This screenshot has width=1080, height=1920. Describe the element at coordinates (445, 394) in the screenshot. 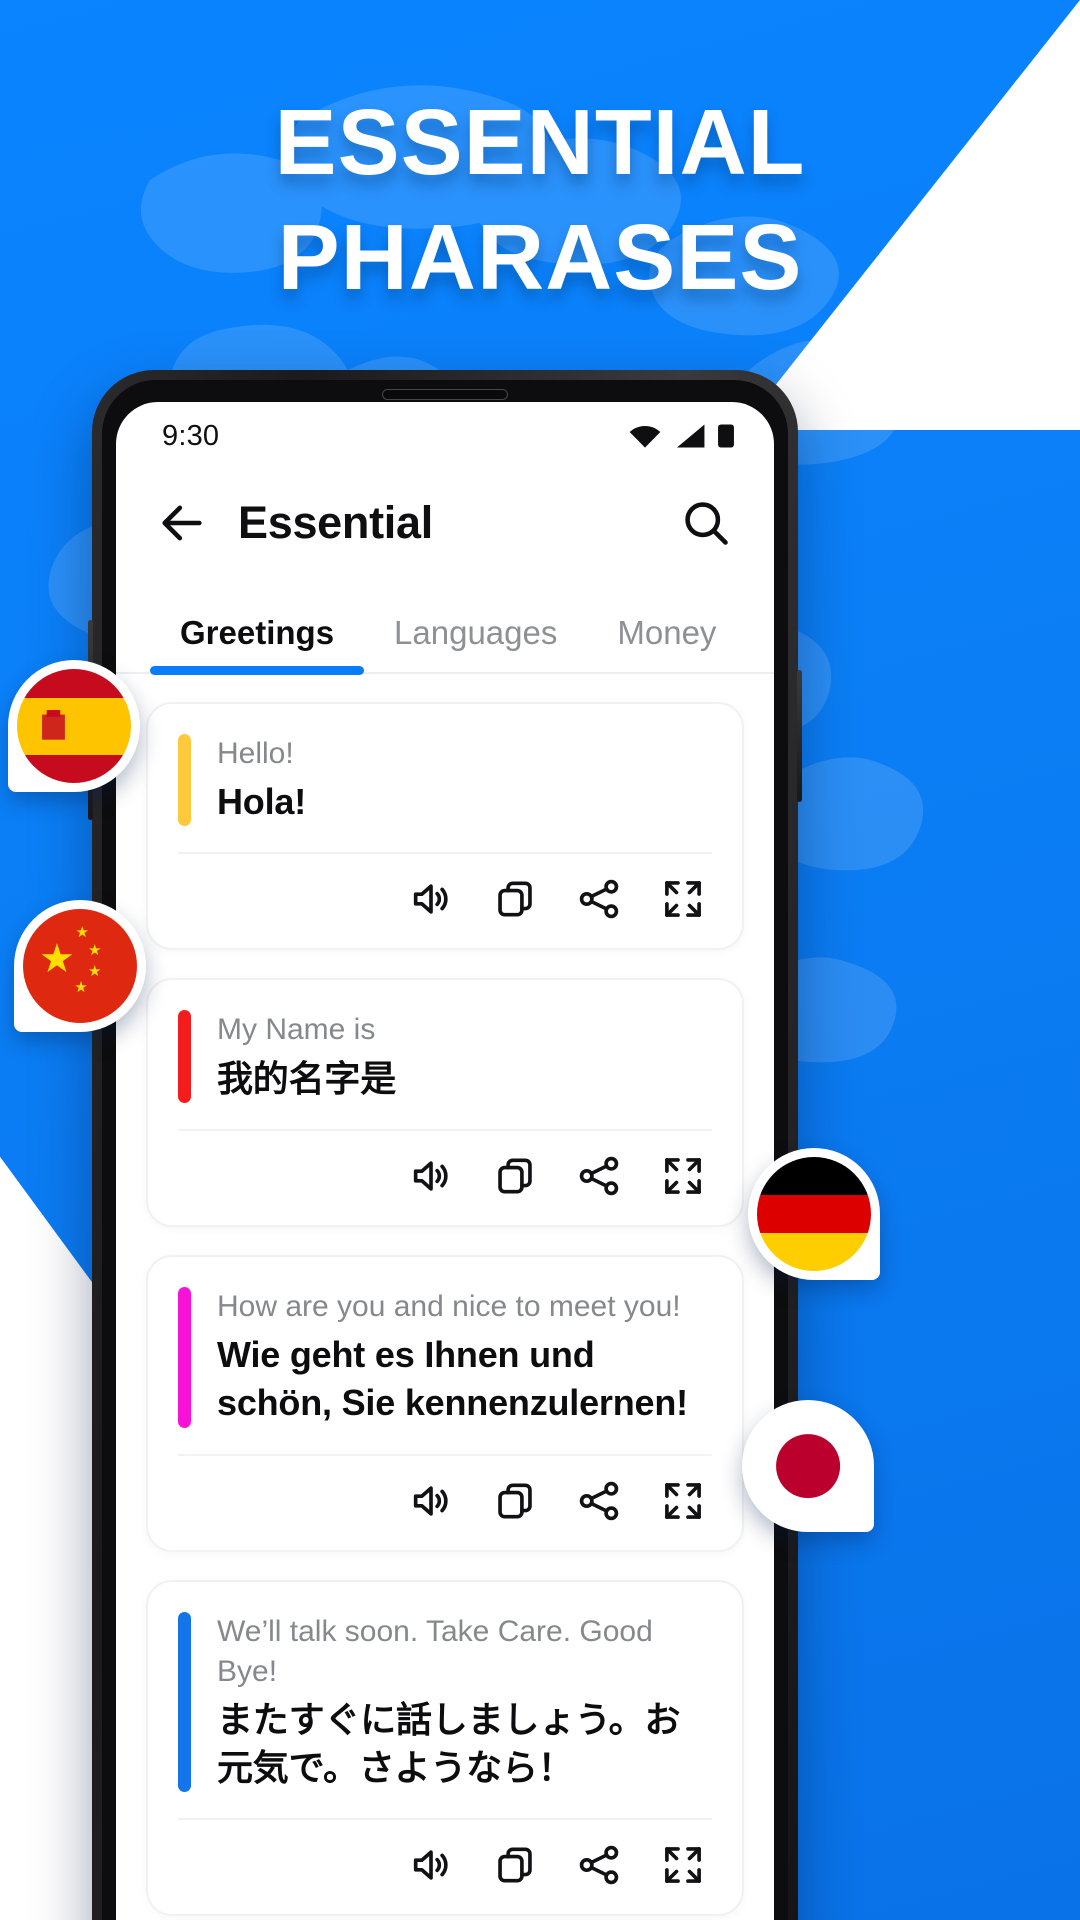

I see `earpiece-speaker` at that location.